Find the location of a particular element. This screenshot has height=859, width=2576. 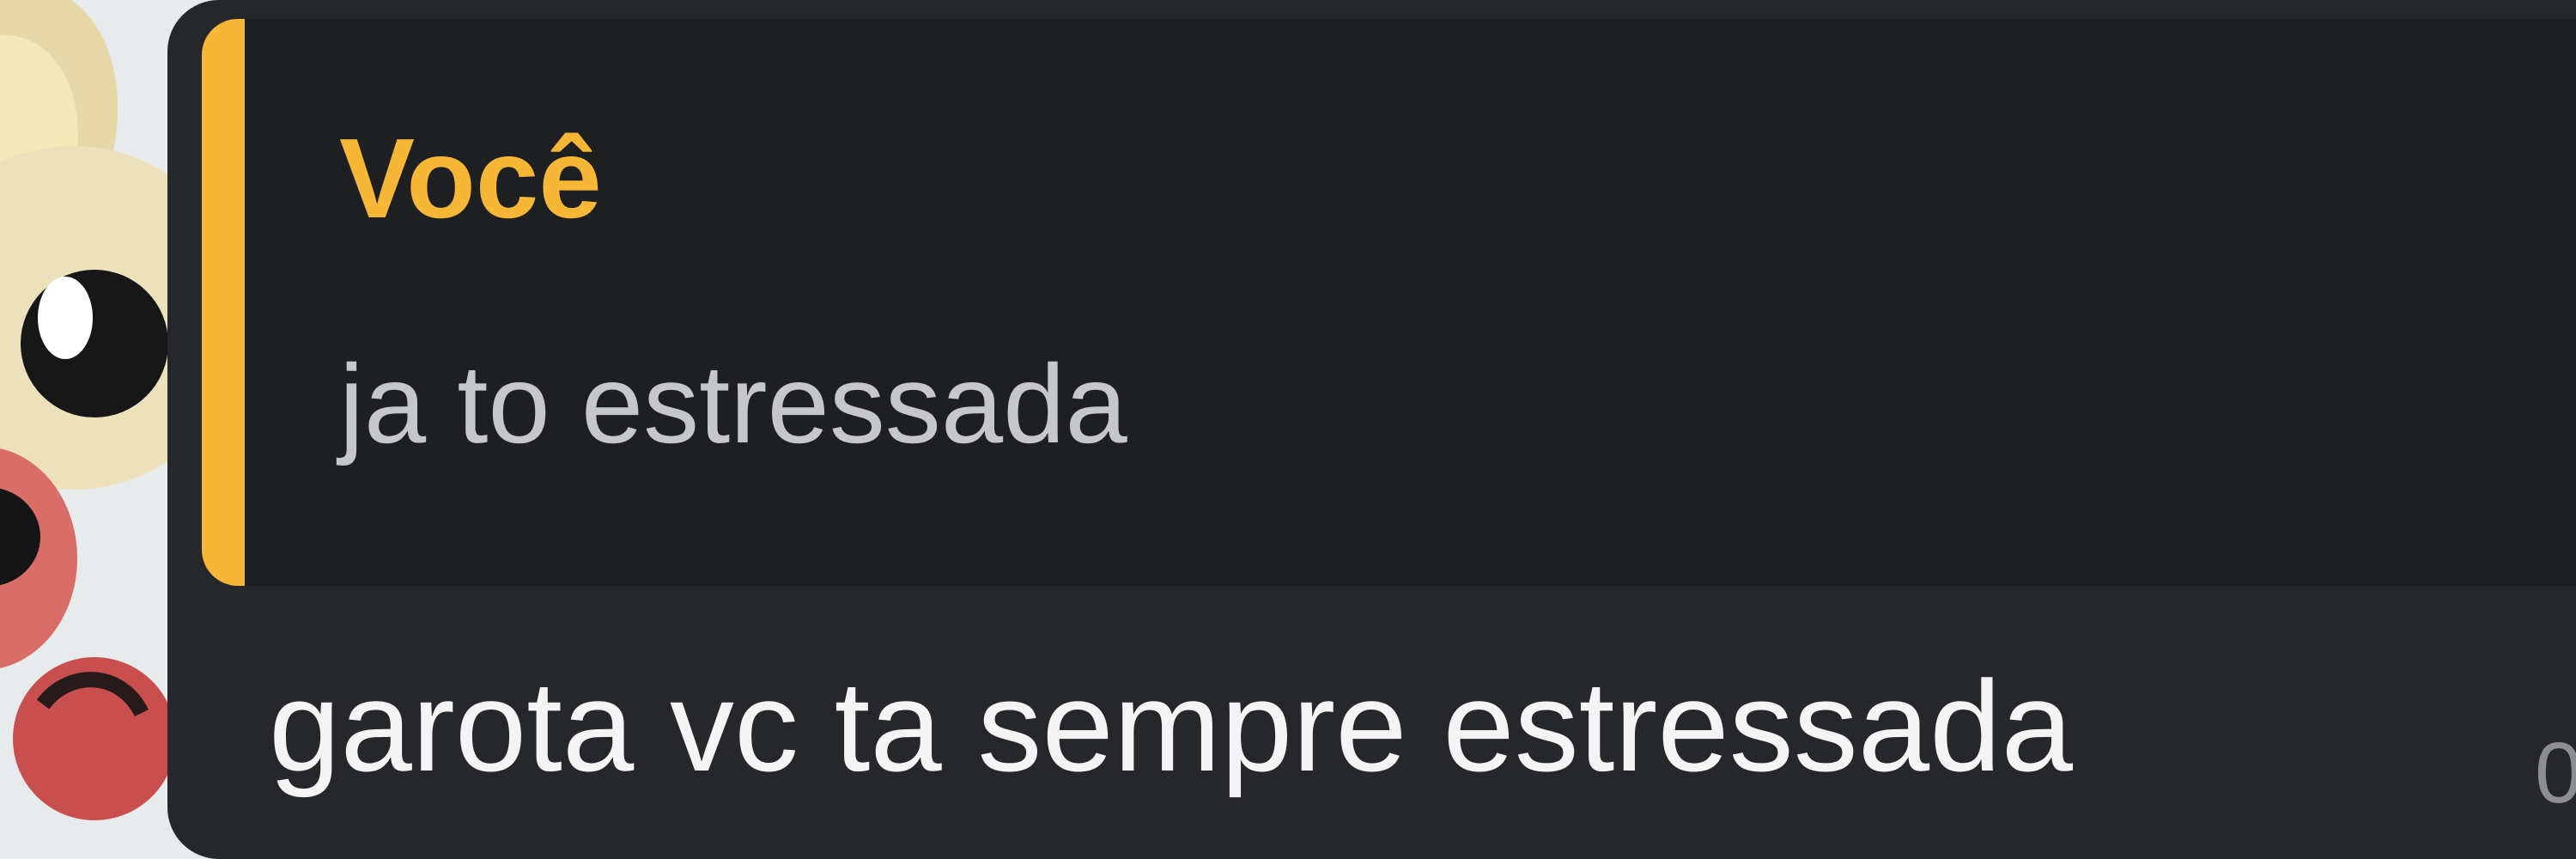

message-text: garota vc ta sempre estressada is located at coordinates (1171, 726).